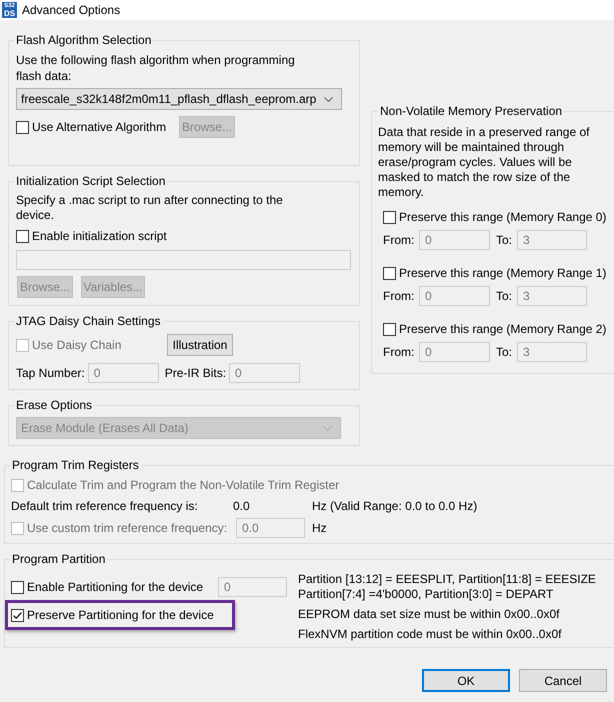  I want to click on ok-button: OK, so click(466, 680).